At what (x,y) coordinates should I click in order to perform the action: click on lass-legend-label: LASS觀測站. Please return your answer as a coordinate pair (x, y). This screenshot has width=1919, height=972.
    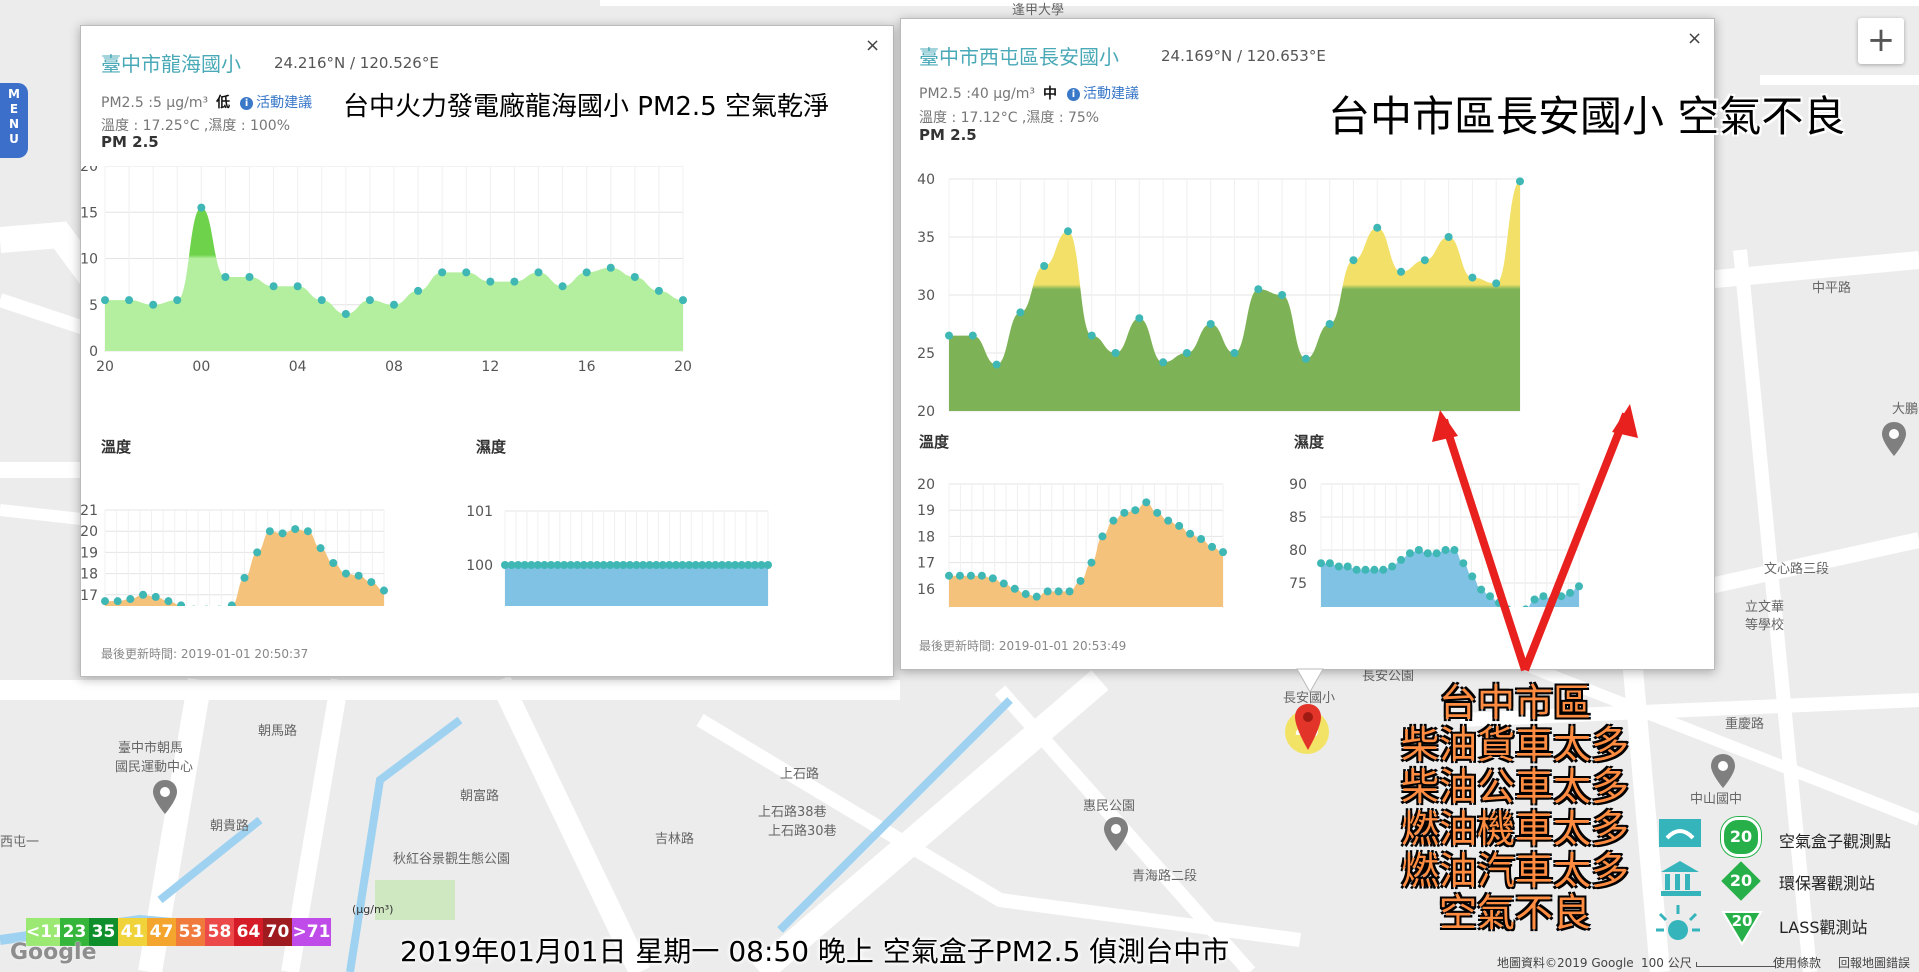
    Looking at the image, I should click on (1823, 927).